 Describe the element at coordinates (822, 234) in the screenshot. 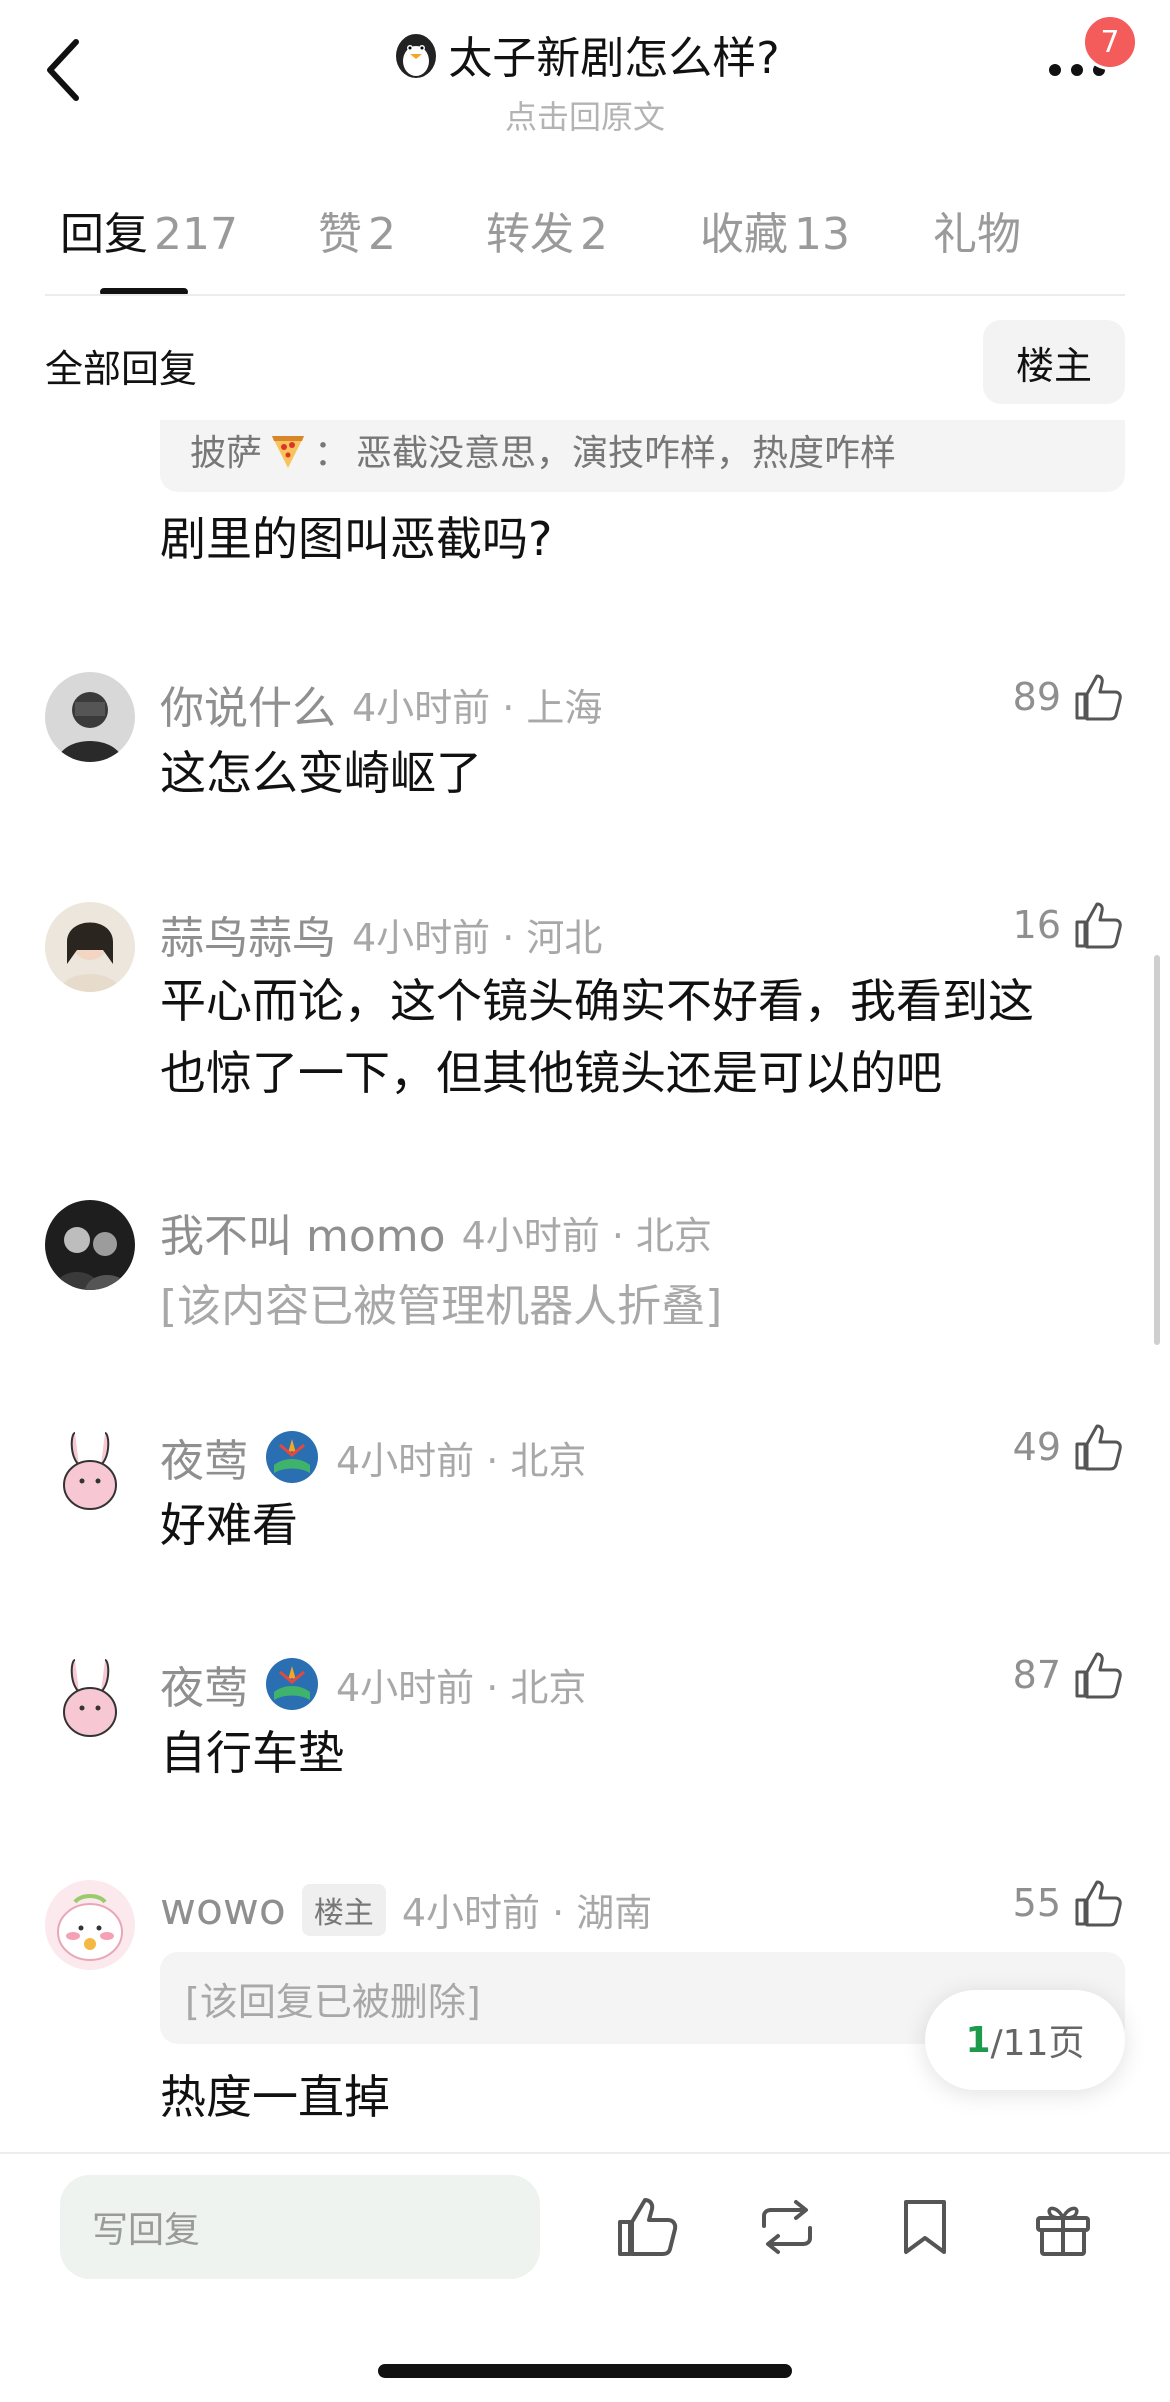

I see `tab-count: 13` at that location.